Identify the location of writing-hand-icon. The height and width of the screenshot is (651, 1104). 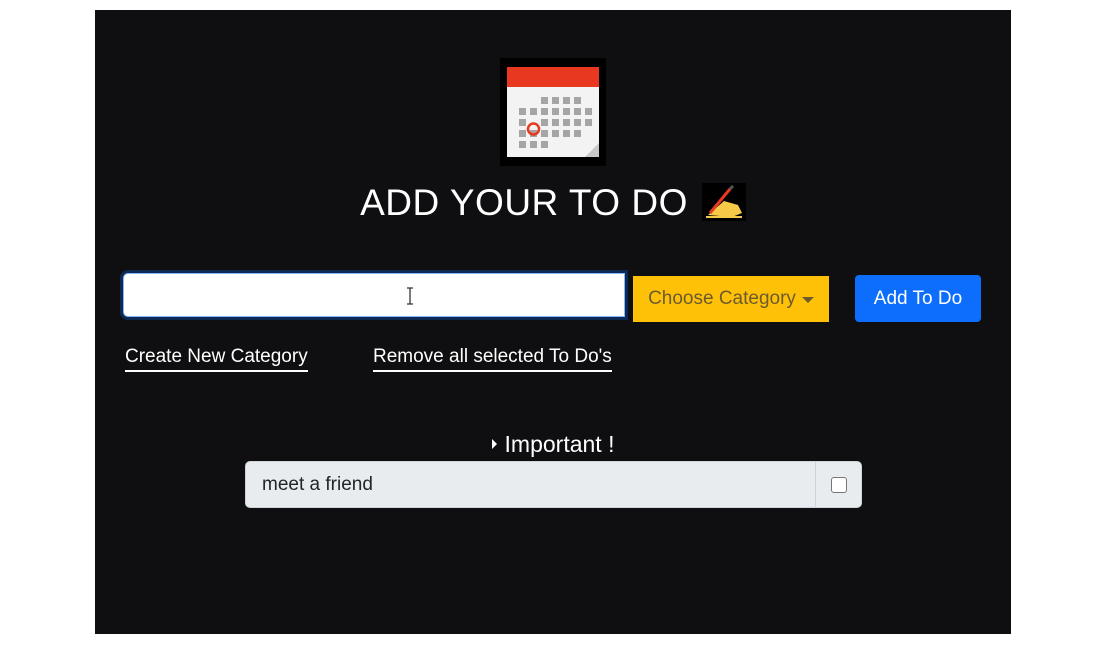
(723, 202).